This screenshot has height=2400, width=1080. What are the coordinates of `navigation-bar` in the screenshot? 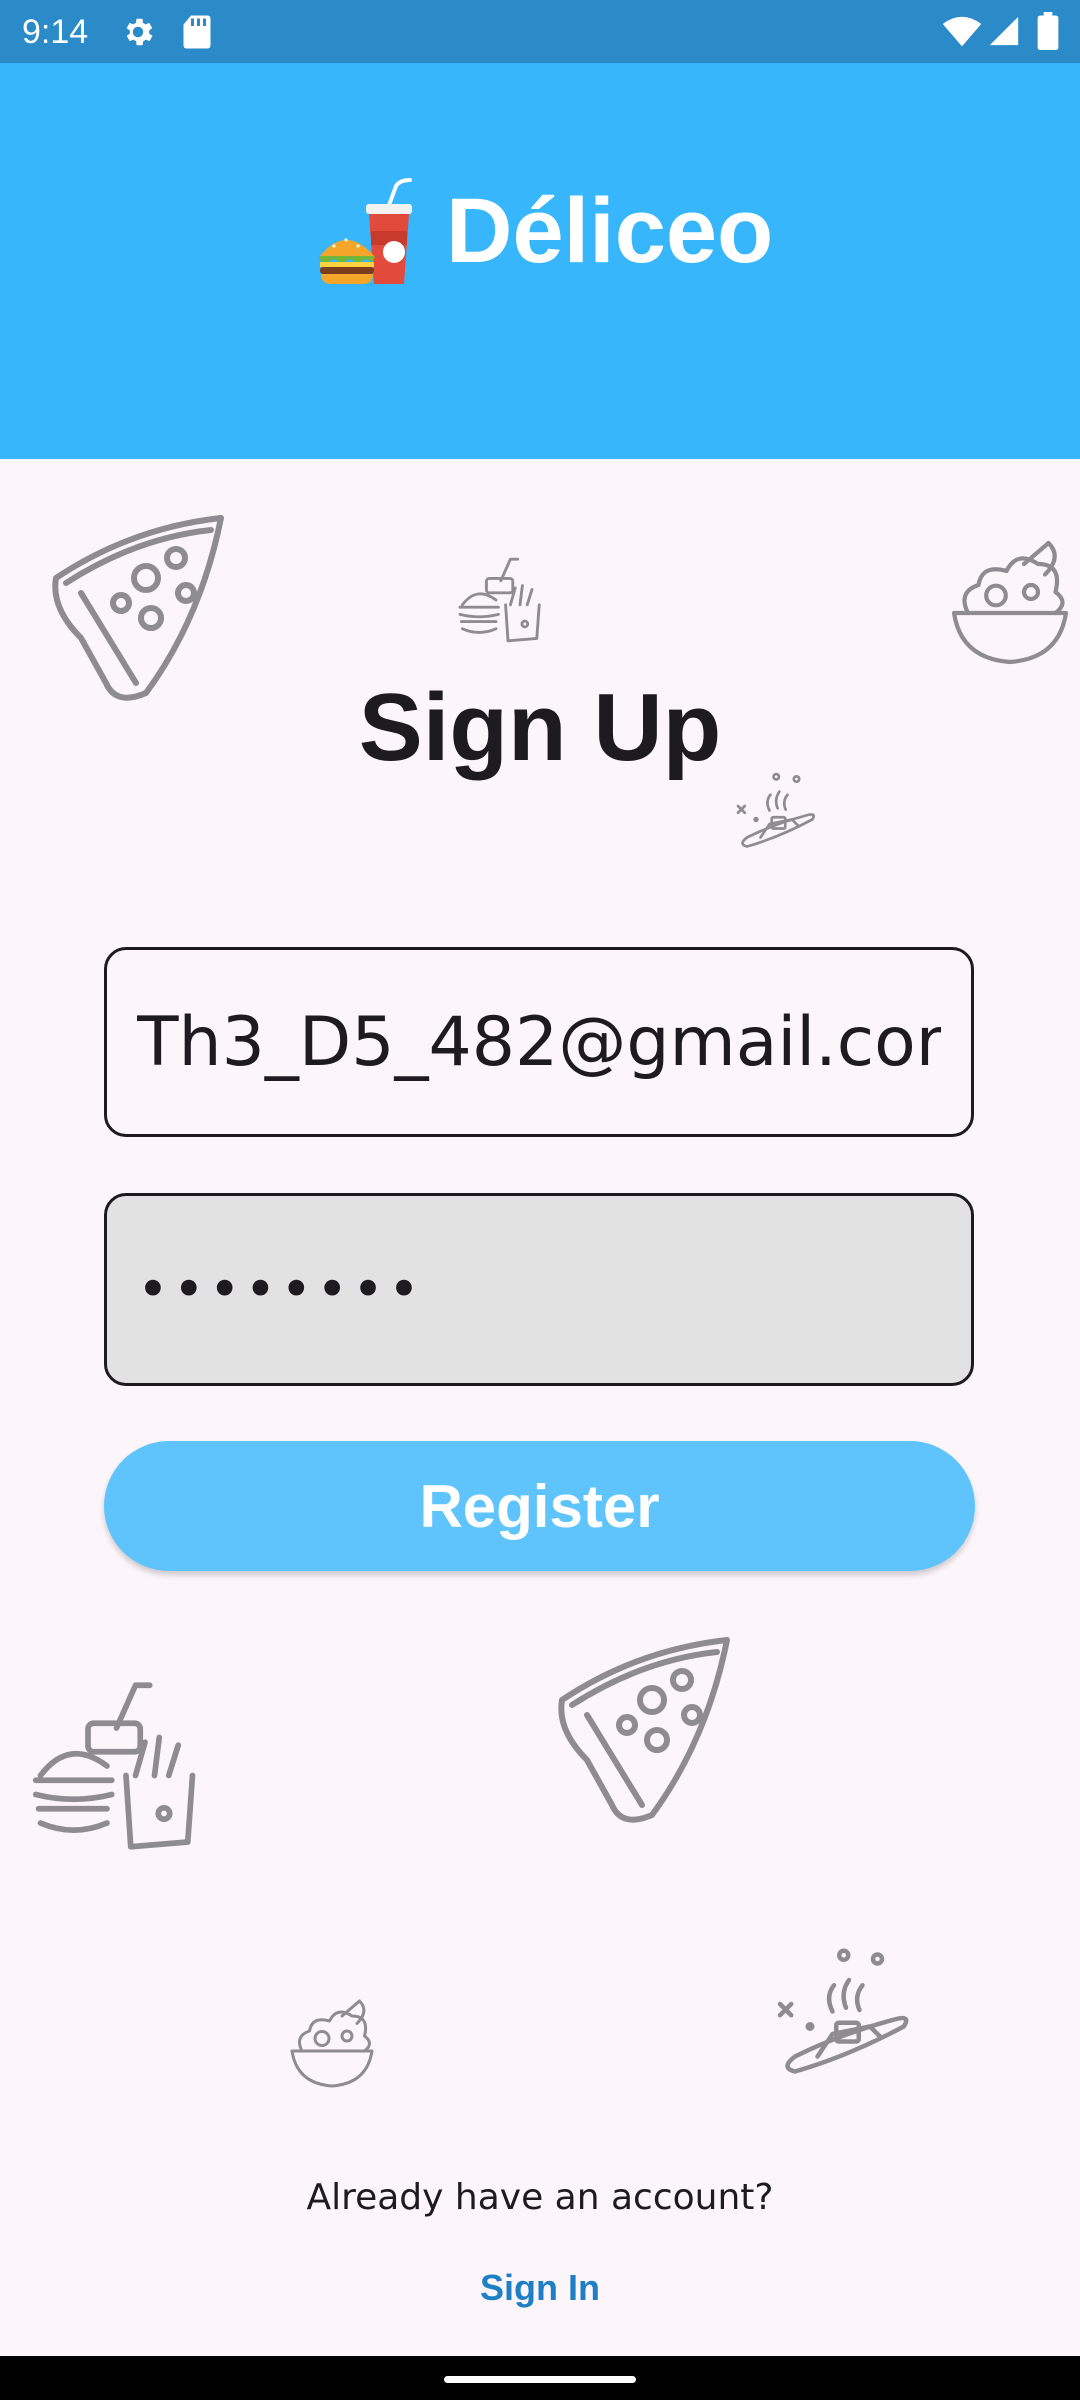 It's located at (540, 2378).